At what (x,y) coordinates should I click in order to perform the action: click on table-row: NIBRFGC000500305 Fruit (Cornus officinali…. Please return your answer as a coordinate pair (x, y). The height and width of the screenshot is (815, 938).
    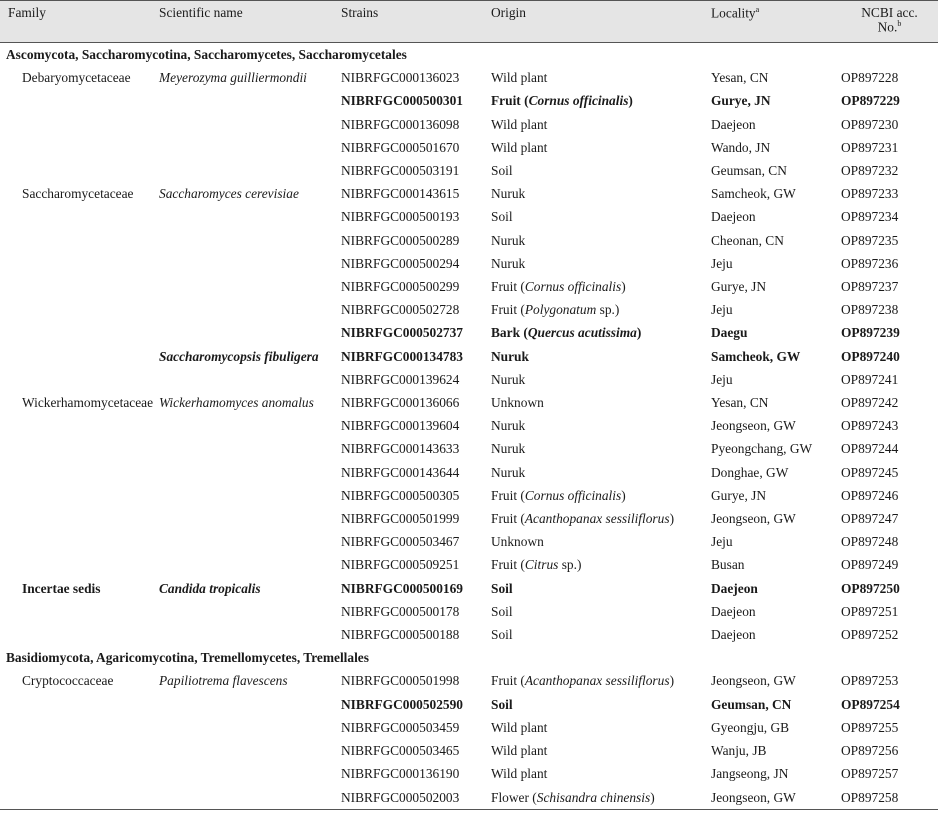
    Looking at the image, I should click on (469, 495).